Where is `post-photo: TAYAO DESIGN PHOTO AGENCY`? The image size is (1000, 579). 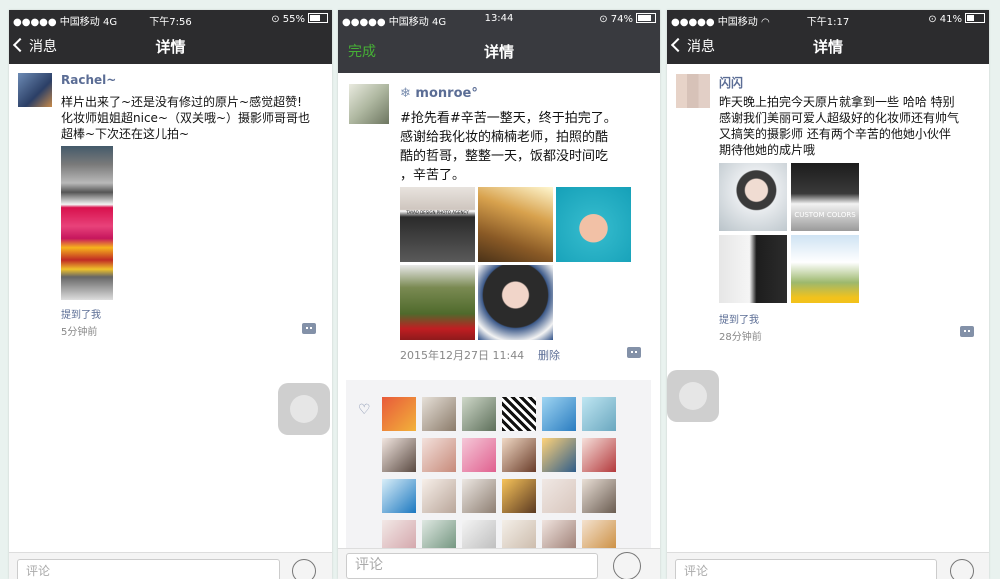
post-photo: TAYAO DESIGN PHOTO AGENCY is located at coordinates (437, 224).